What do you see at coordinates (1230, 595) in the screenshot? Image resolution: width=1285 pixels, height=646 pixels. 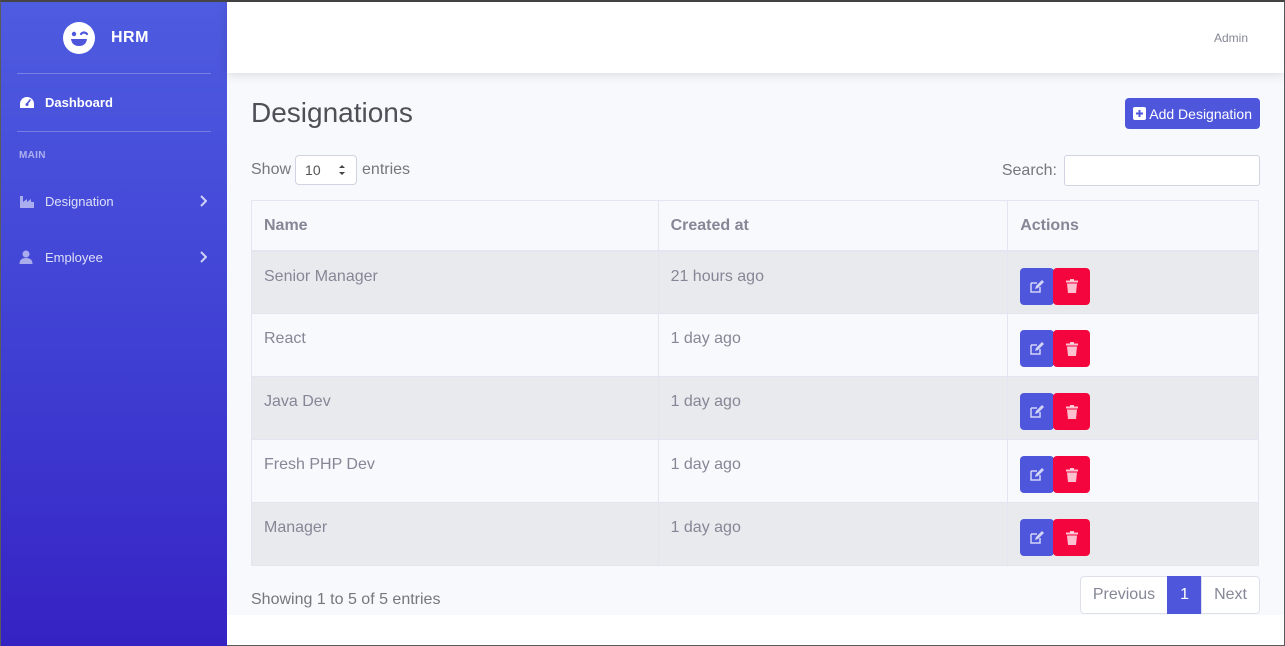 I see `next-page-button: Next` at bounding box center [1230, 595].